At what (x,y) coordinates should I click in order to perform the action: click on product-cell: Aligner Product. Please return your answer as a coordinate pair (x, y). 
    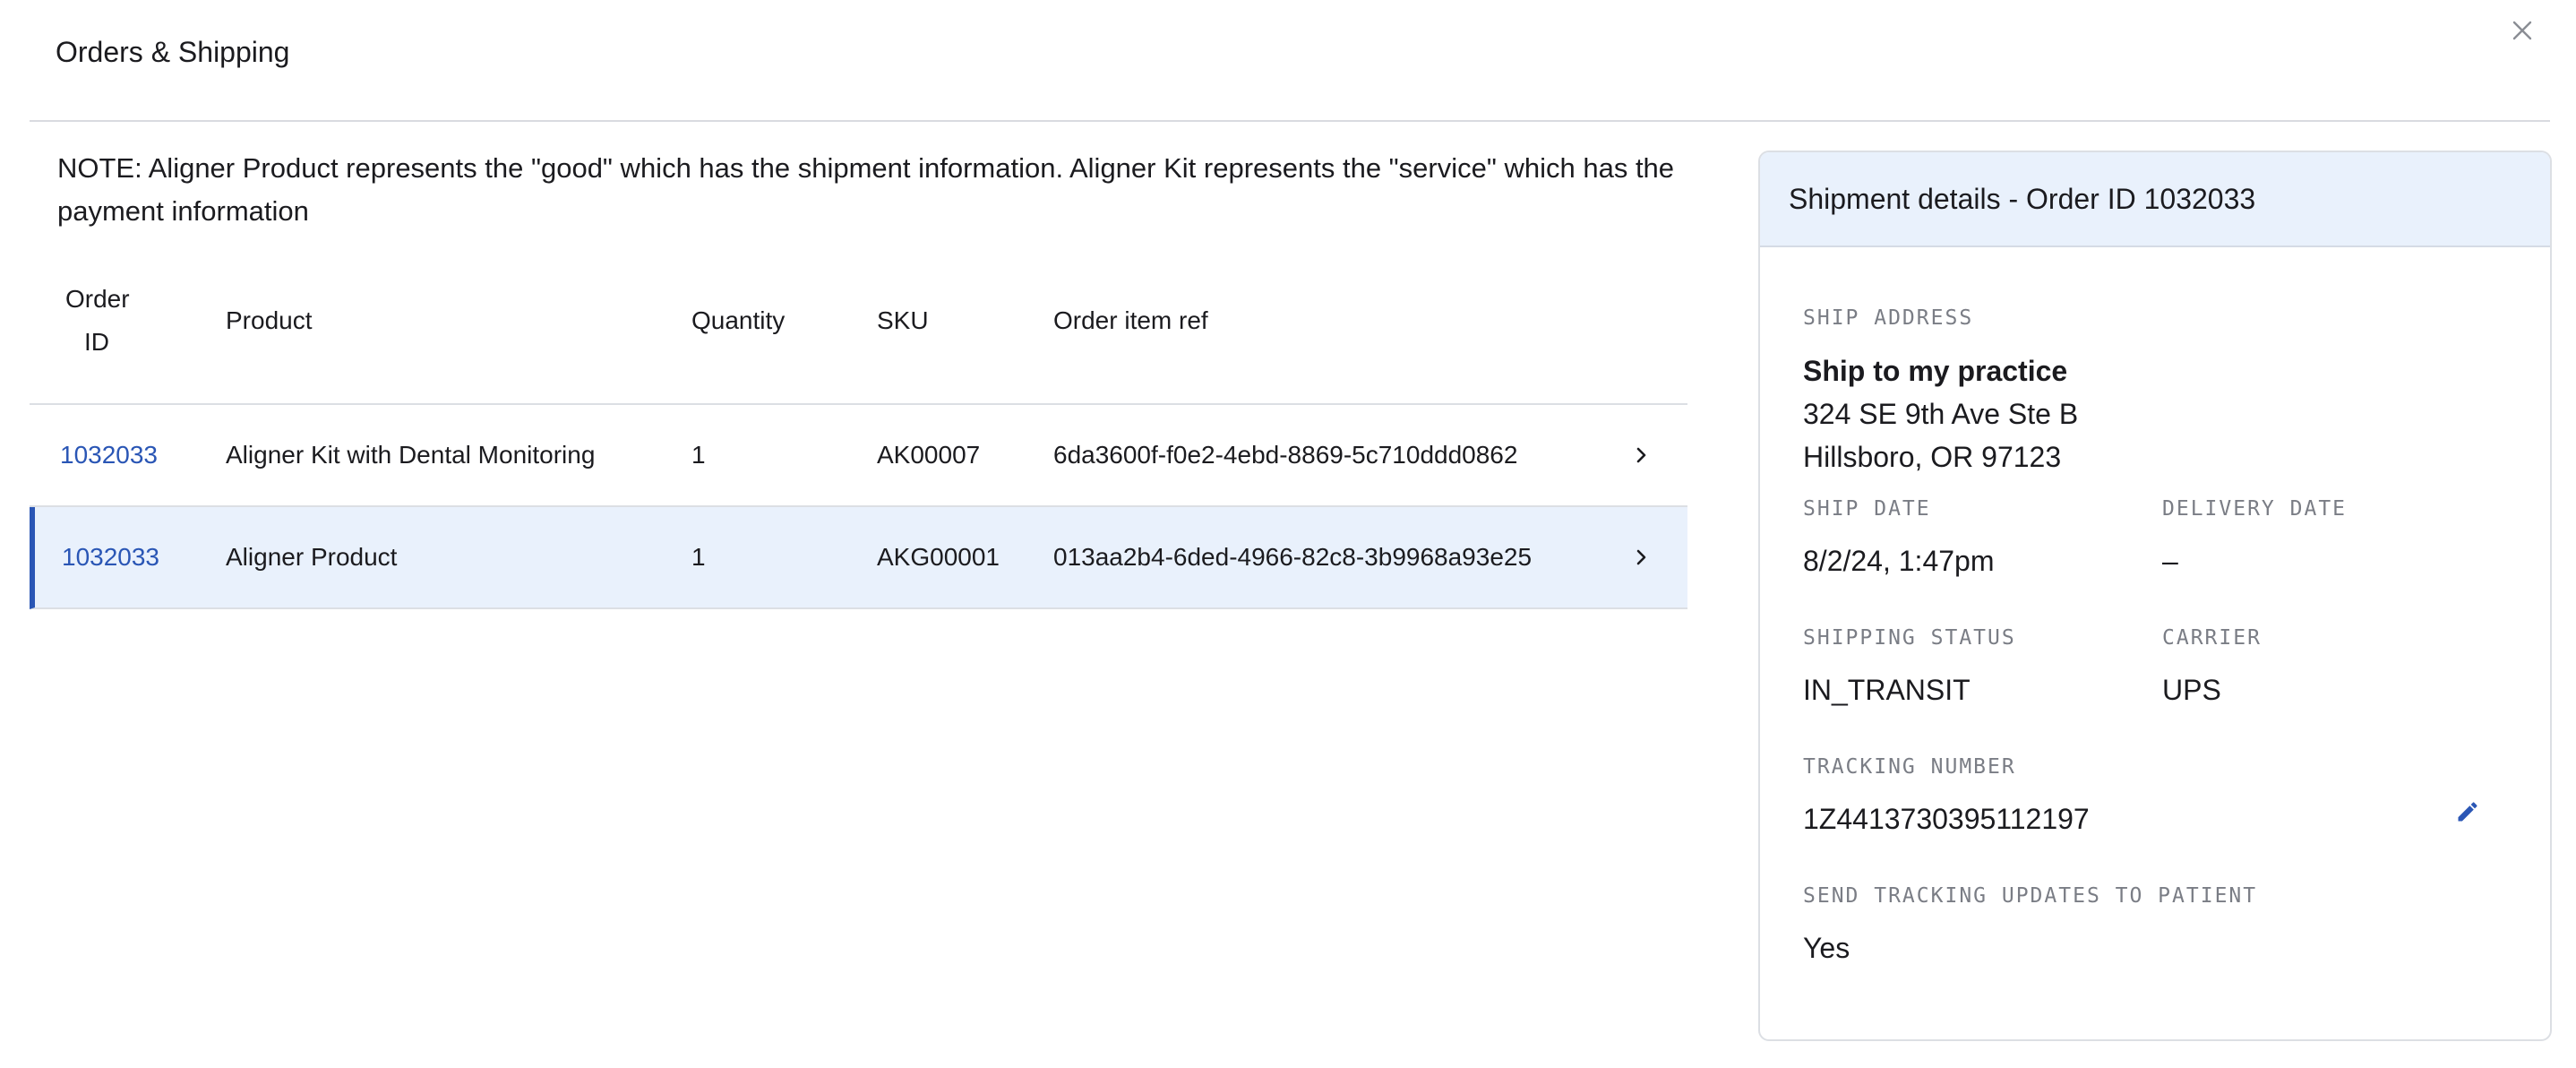
    Looking at the image, I should click on (312, 557).